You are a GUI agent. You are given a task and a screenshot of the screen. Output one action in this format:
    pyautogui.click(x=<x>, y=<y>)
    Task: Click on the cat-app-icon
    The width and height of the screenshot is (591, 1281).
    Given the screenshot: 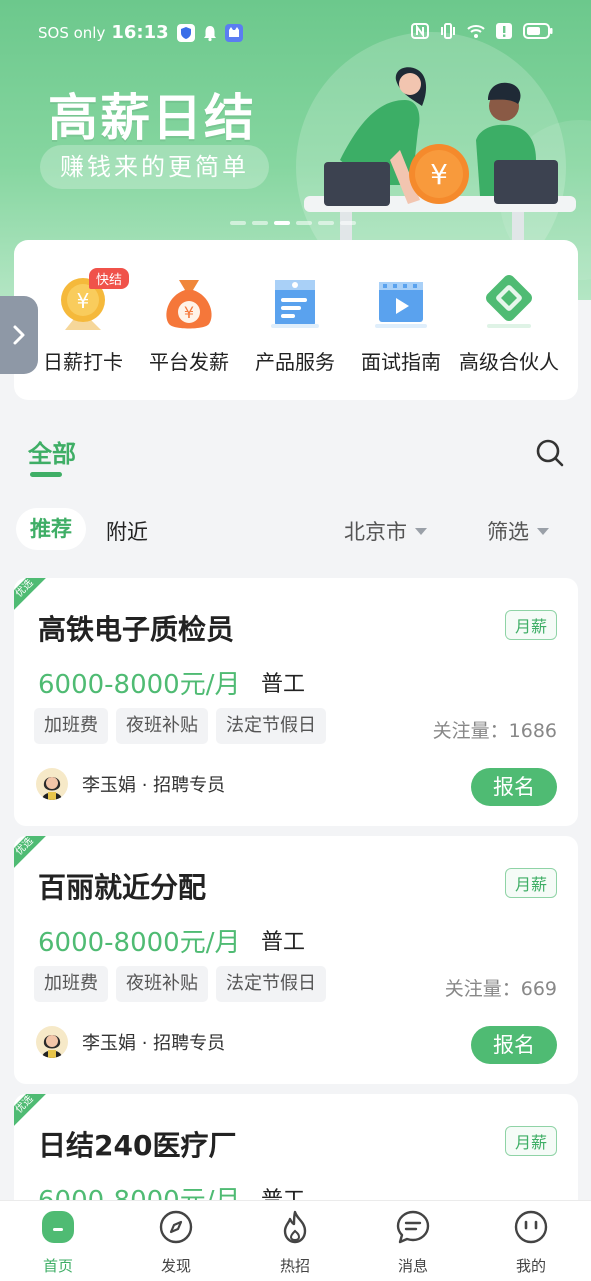 What is the action you would take?
    pyautogui.click(x=233, y=32)
    